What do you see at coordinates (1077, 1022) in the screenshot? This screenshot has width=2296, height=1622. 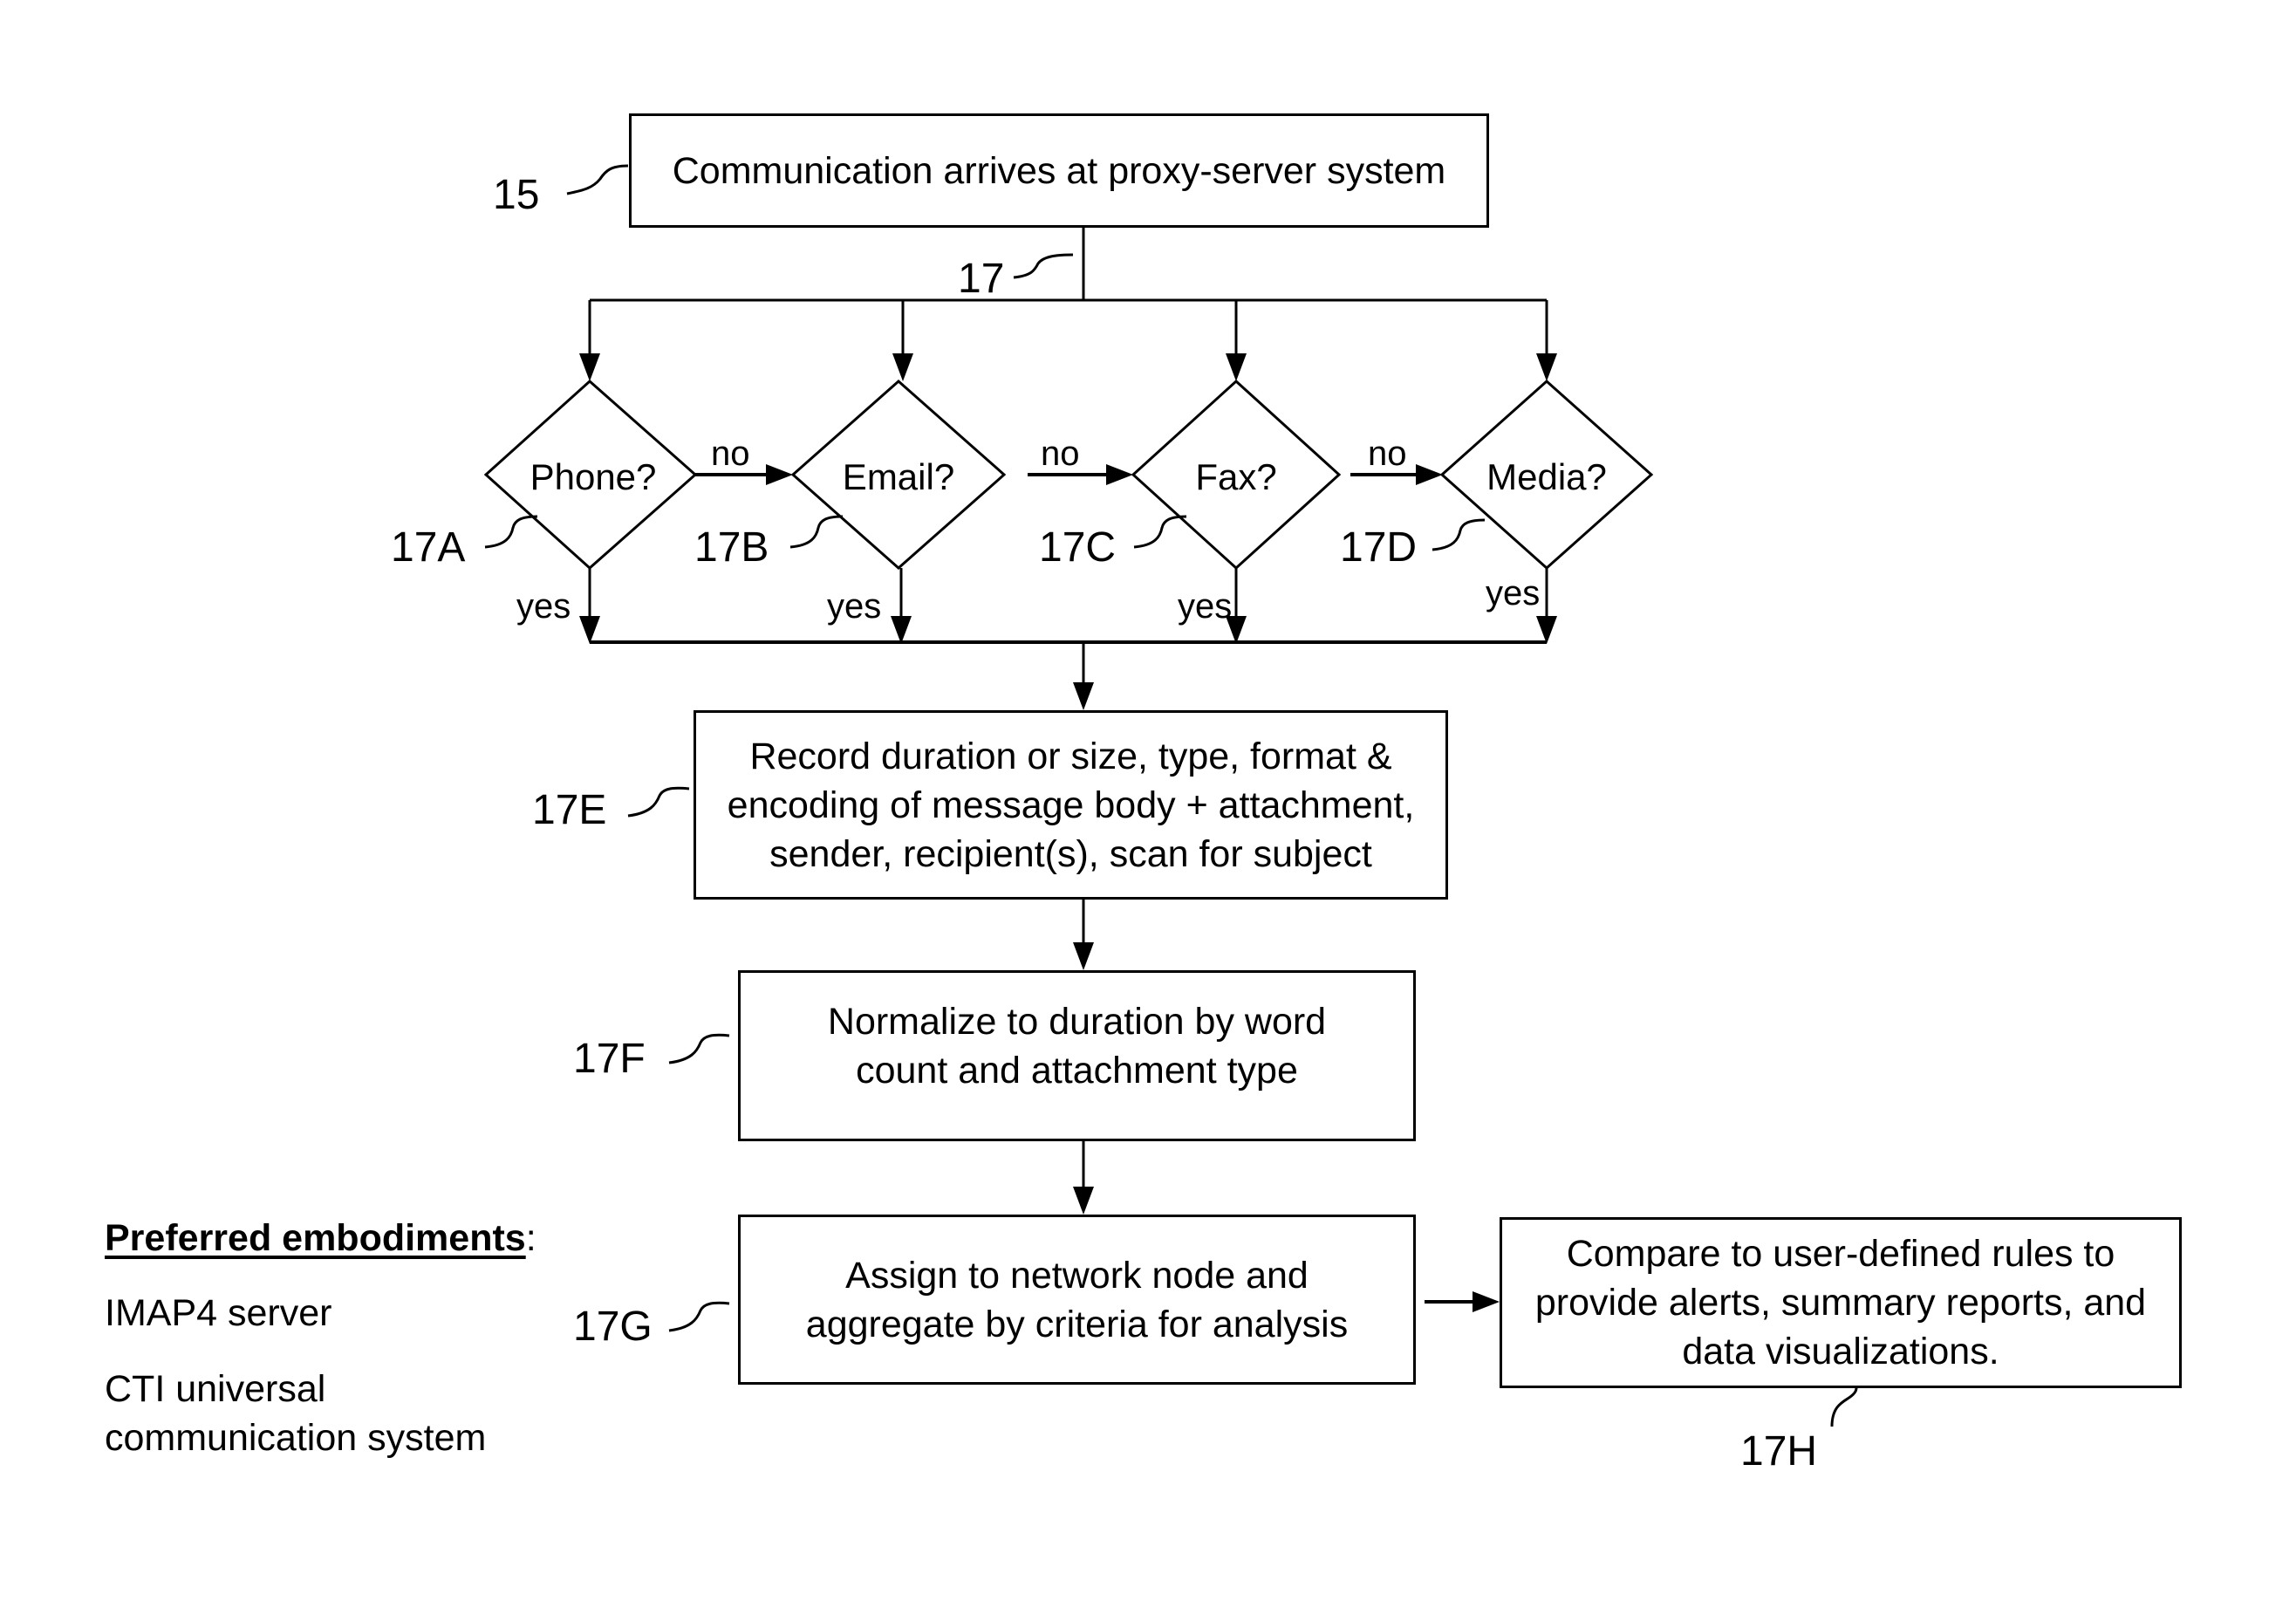 I see `process-text-normalize-line: Normalize to duration by word` at bounding box center [1077, 1022].